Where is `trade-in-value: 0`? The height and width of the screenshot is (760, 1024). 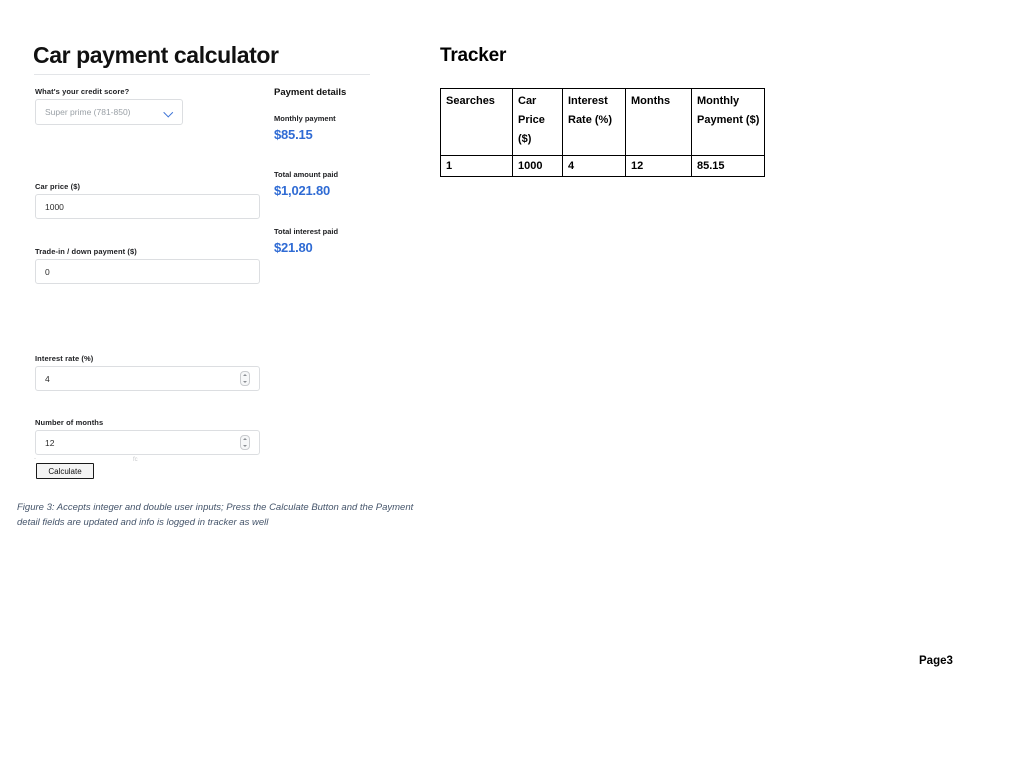 trade-in-value: 0 is located at coordinates (47, 271).